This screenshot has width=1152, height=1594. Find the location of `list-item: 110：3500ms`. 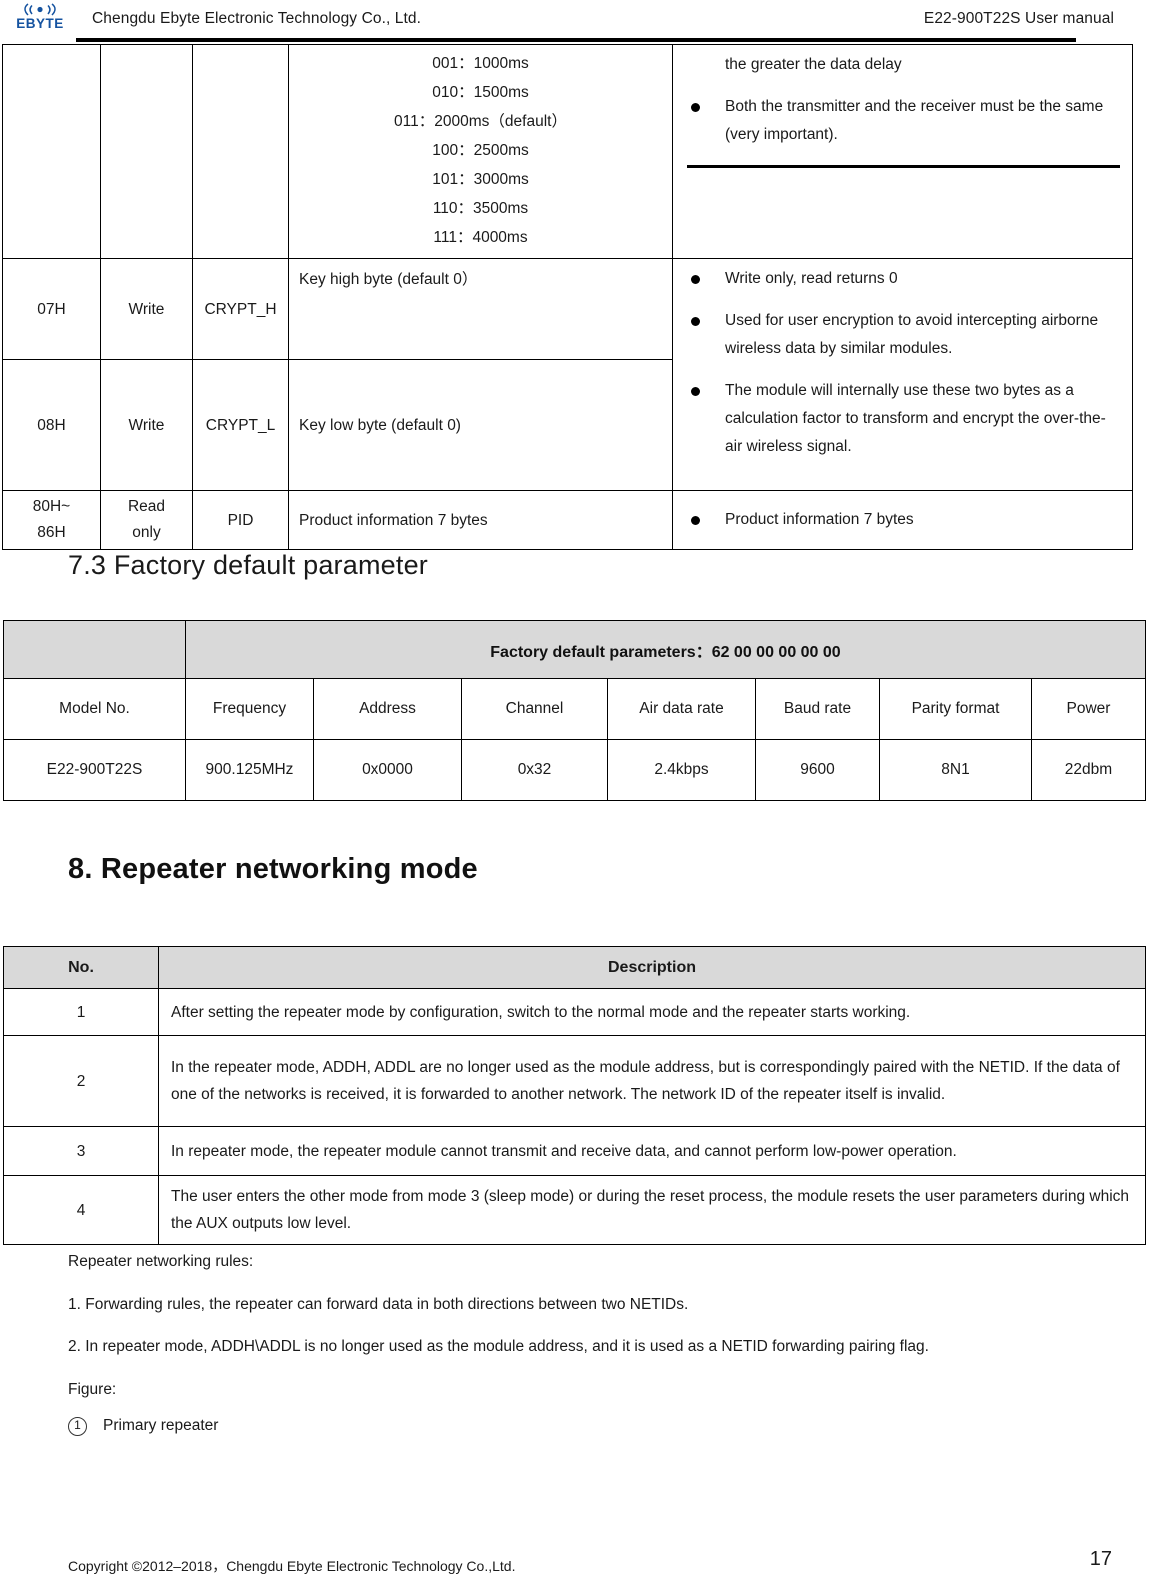

list-item: 110：3500ms is located at coordinates (480, 208).